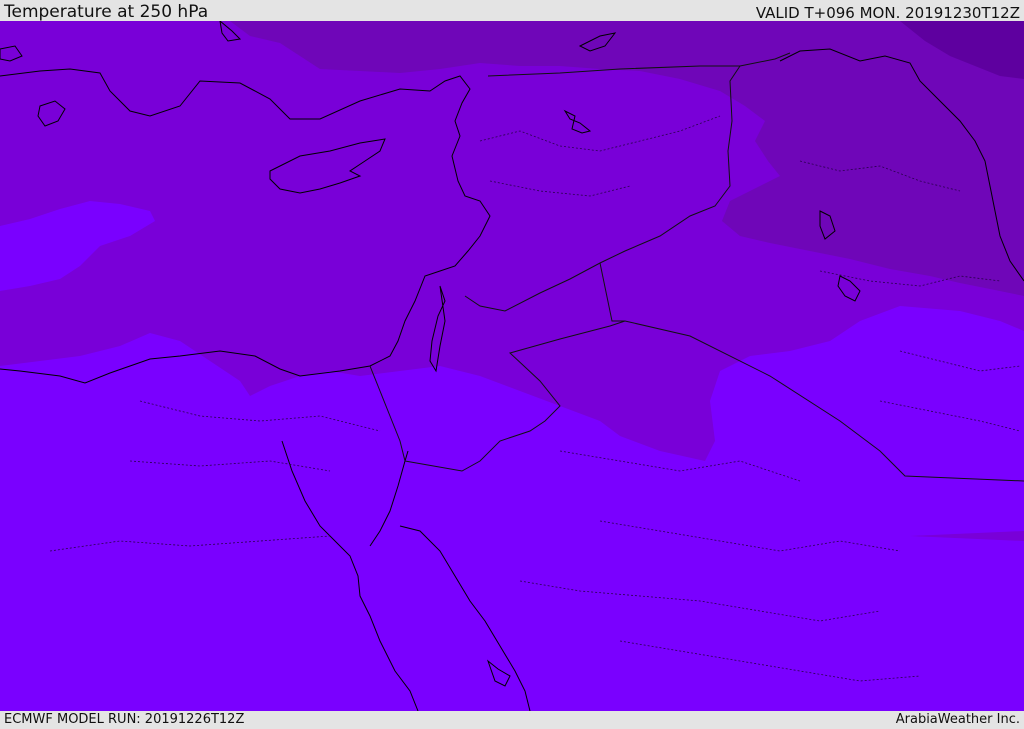  What do you see at coordinates (124, 719) in the screenshot?
I see `model-run: ECMWF MODEL RUN: 20191226T12Z` at bounding box center [124, 719].